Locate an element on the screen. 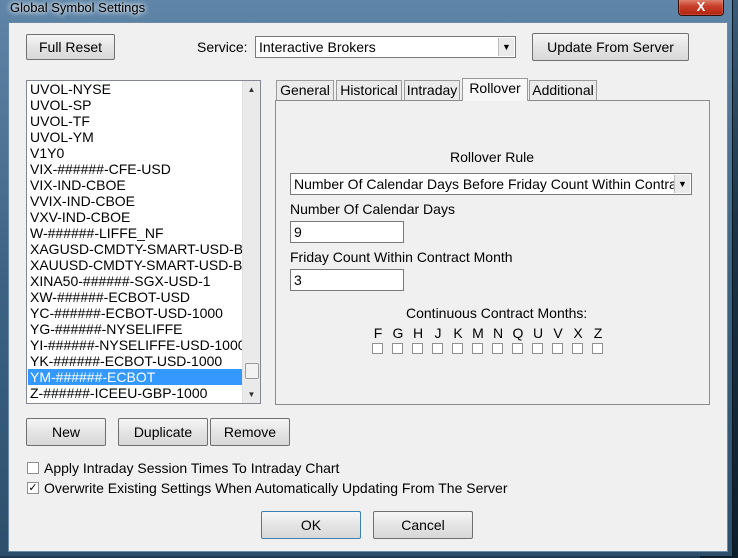 The image size is (738, 558). remove-button: Remove is located at coordinates (250, 432).